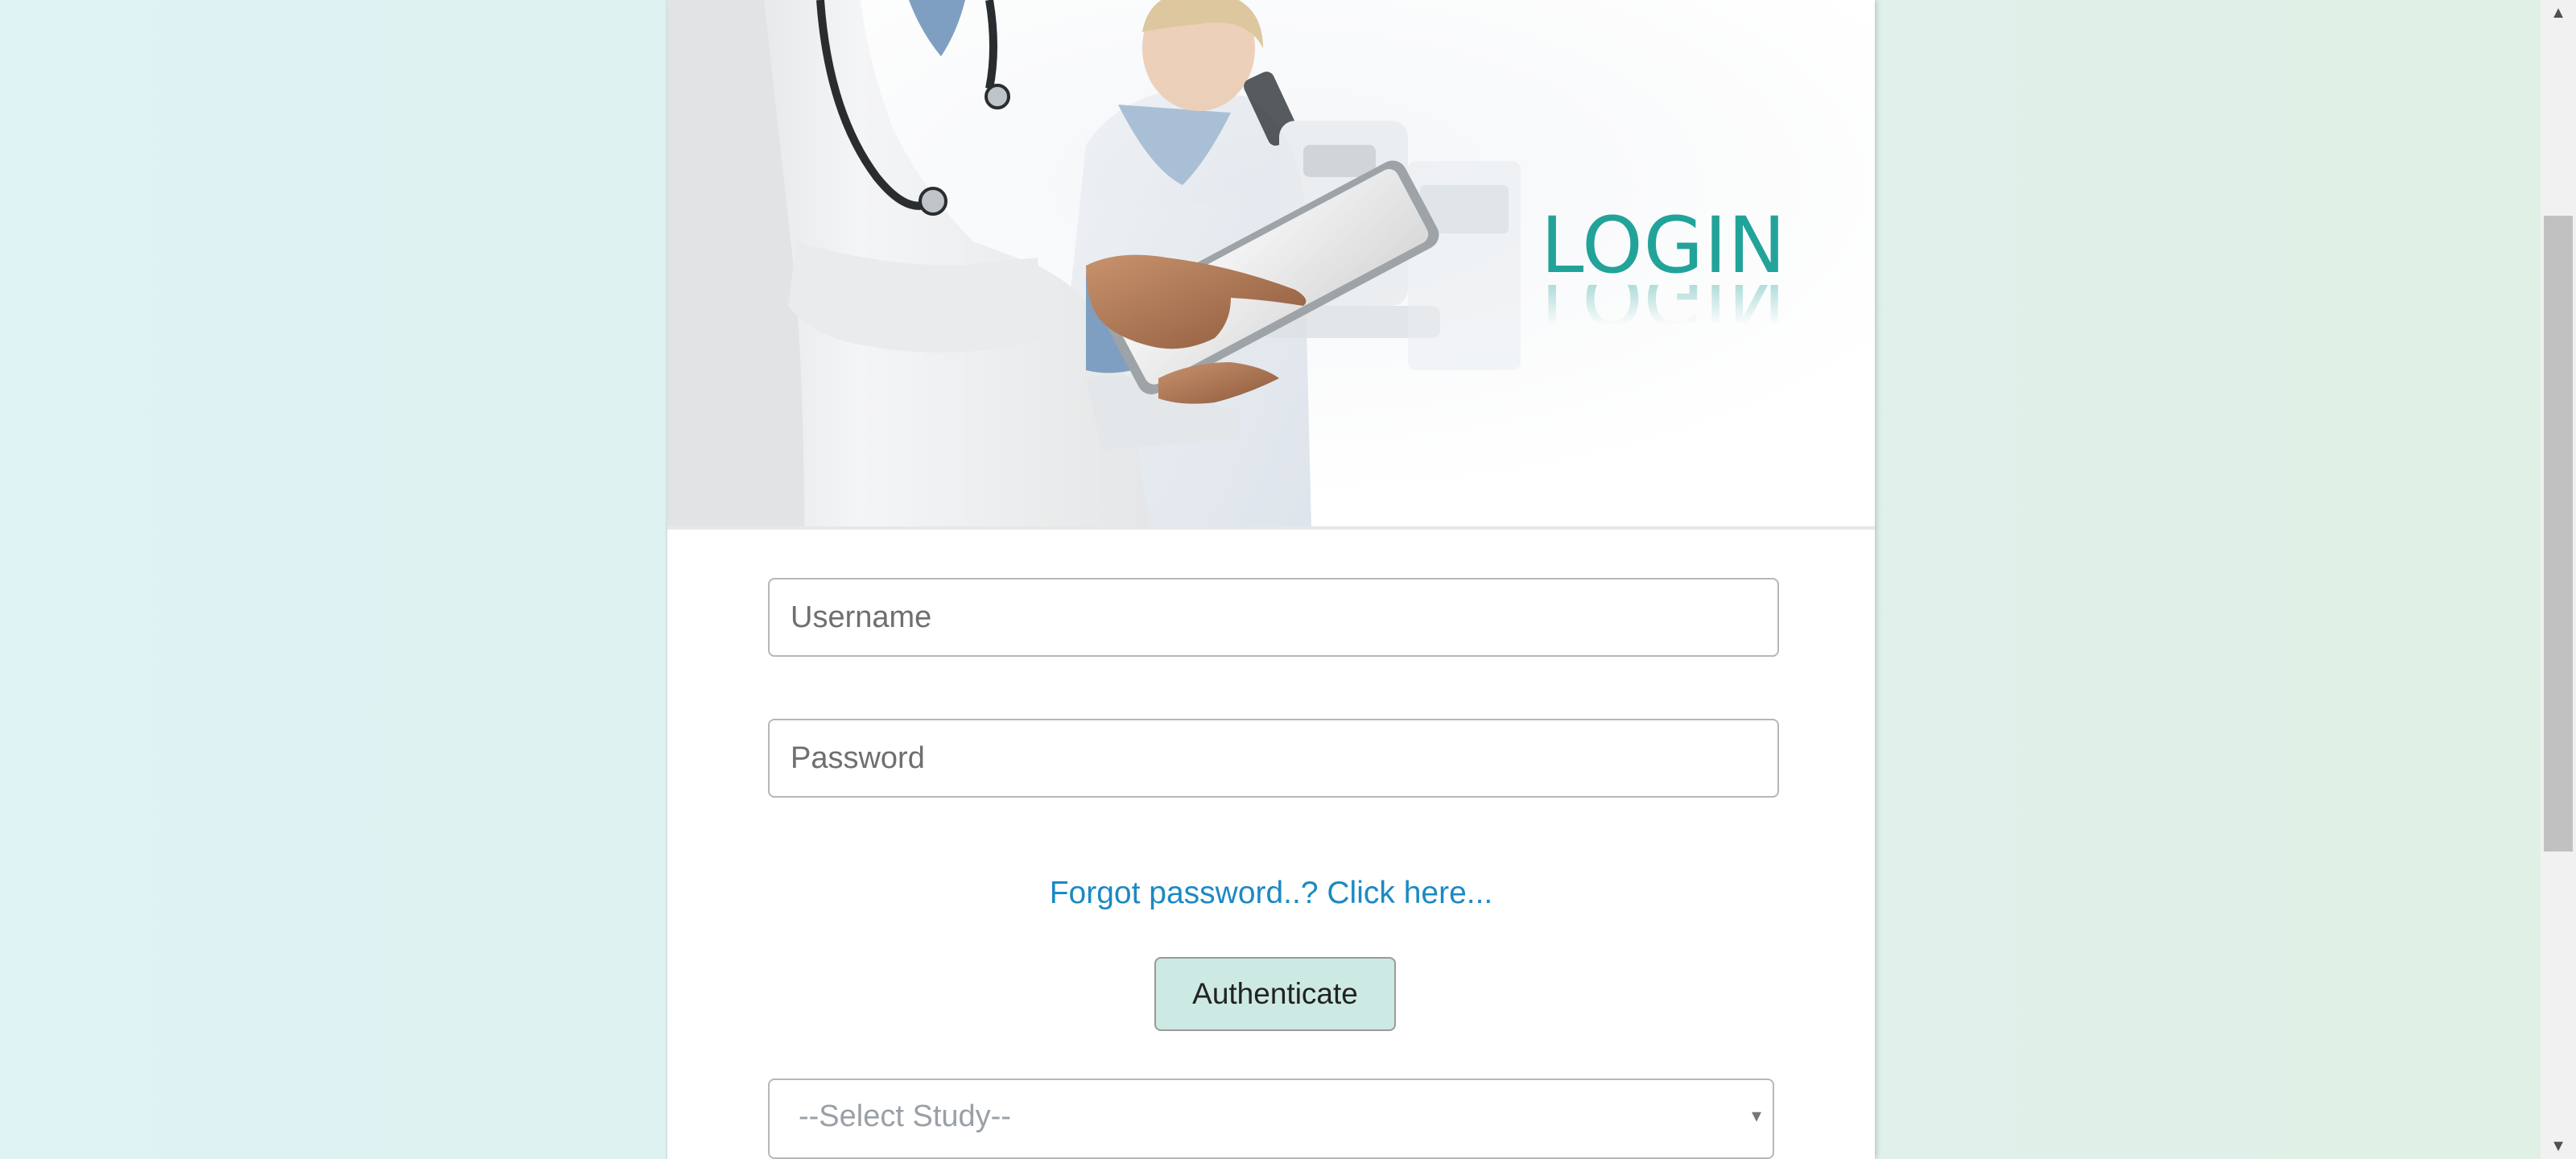 This screenshot has width=2576, height=1159. I want to click on scroll-down-arrow-icon: ▼, so click(2558, 1146).